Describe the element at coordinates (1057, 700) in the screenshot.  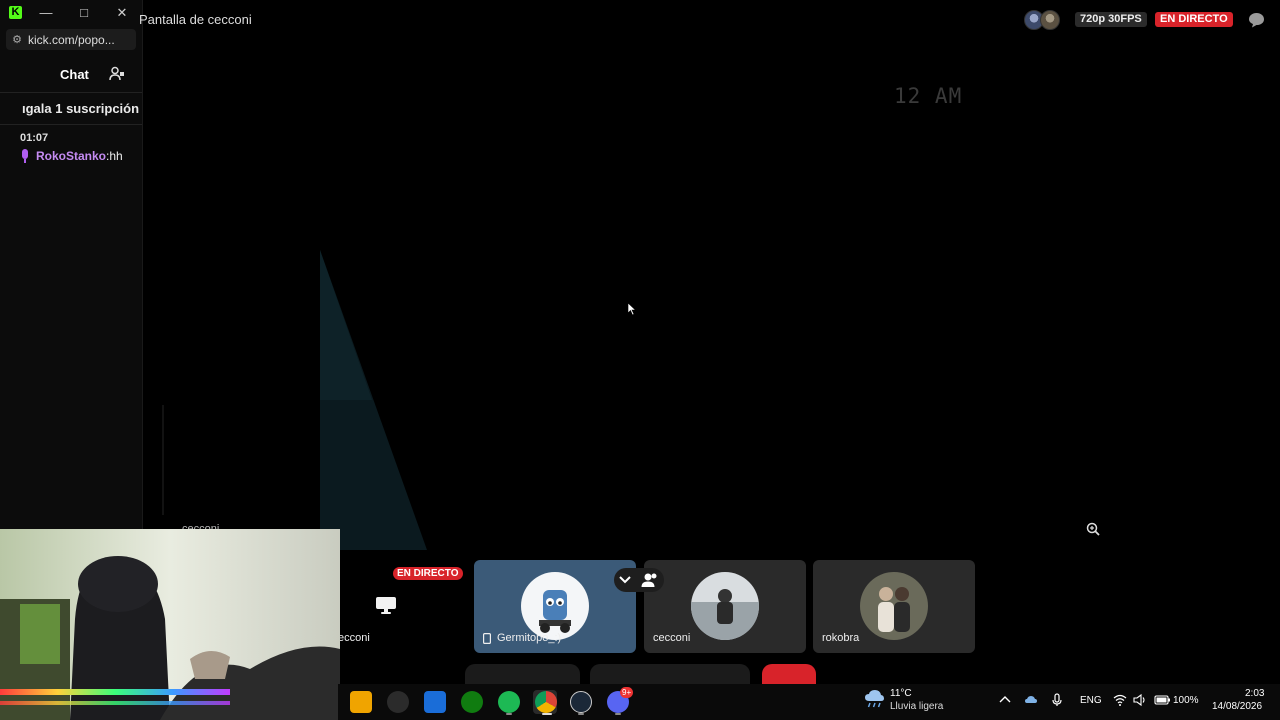
I see `microphone-icon` at that location.